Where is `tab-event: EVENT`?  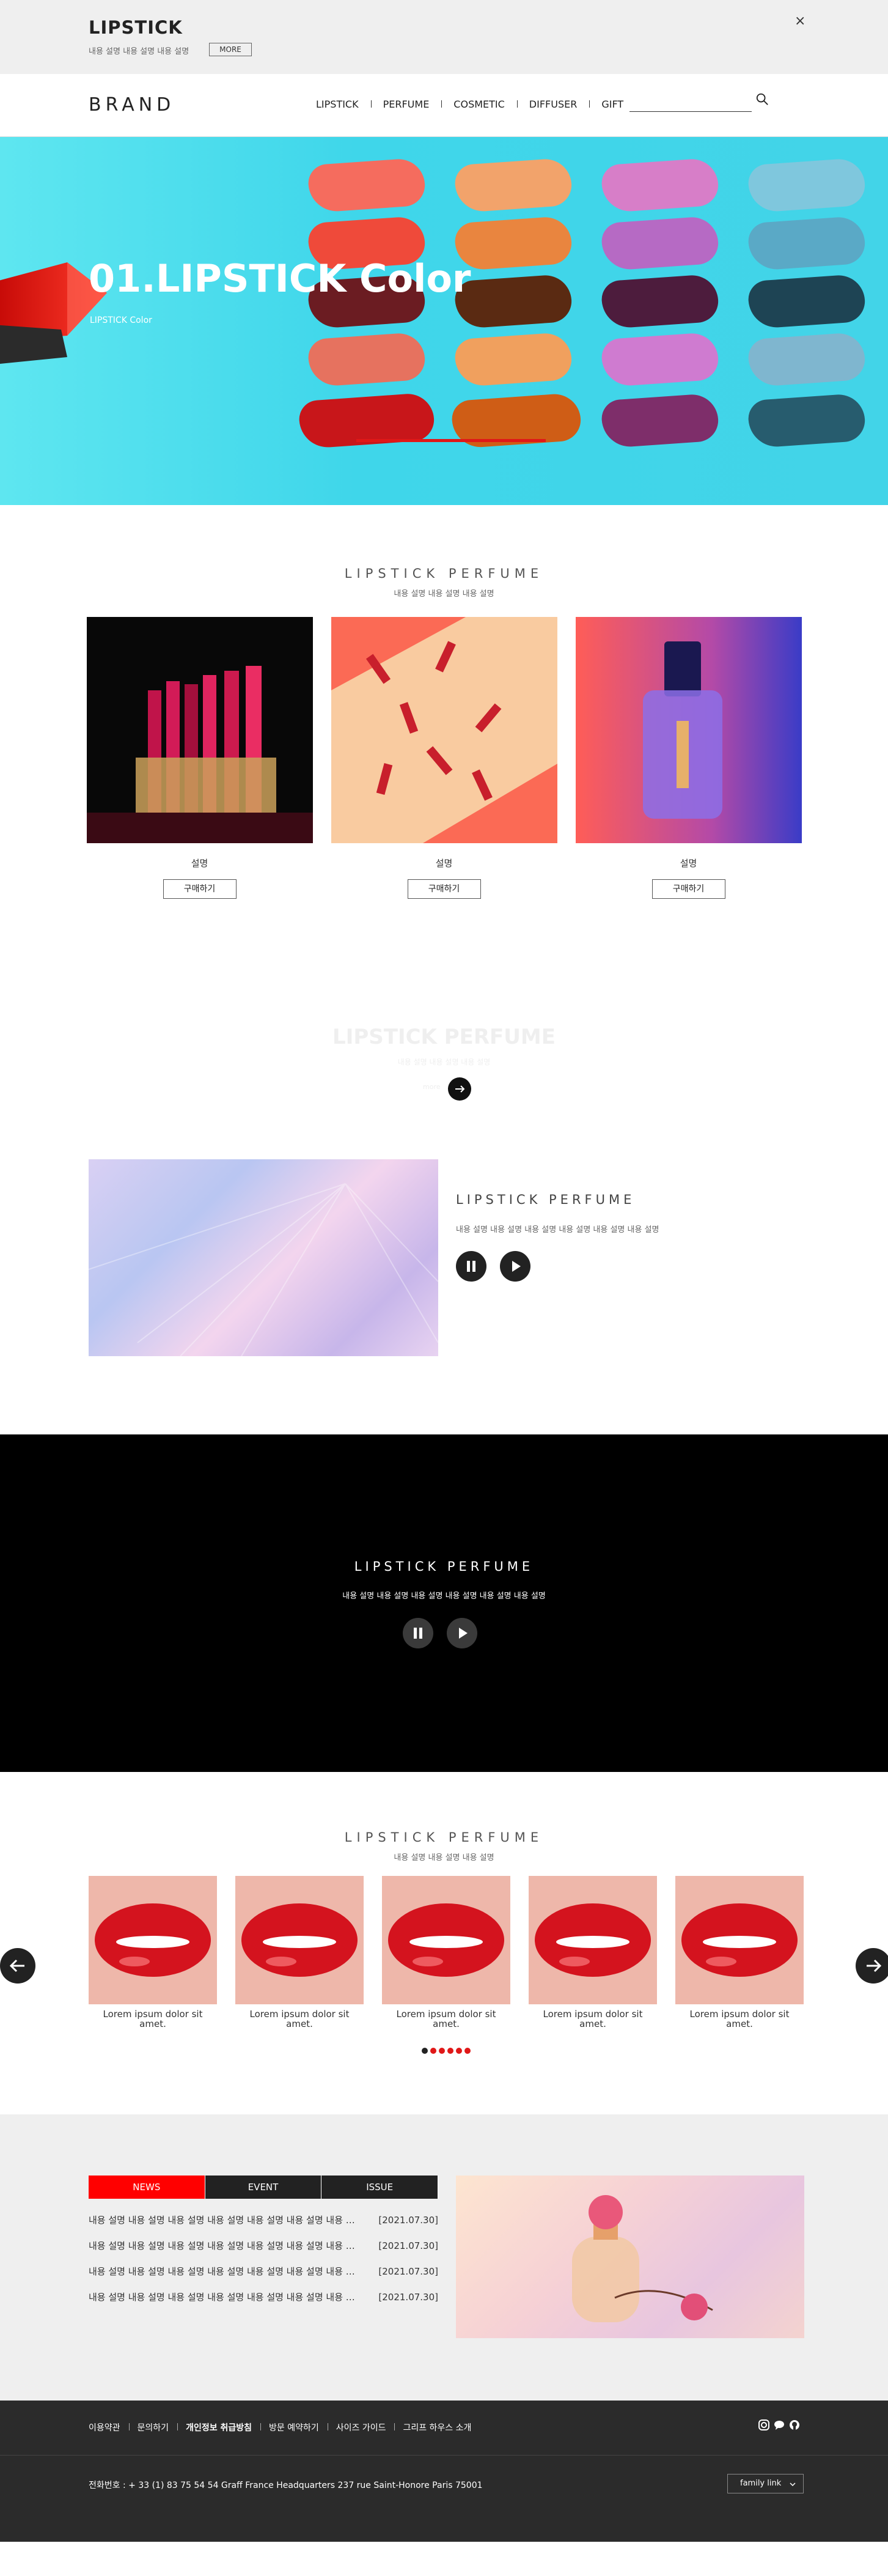 tab-event: EVENT is located at coordinates (263, 2187).